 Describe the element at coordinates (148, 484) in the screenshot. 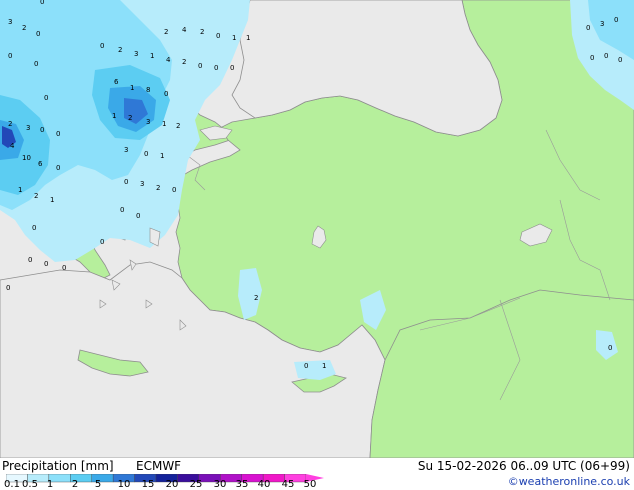

I see `scale-tick-label: 15` at that location.